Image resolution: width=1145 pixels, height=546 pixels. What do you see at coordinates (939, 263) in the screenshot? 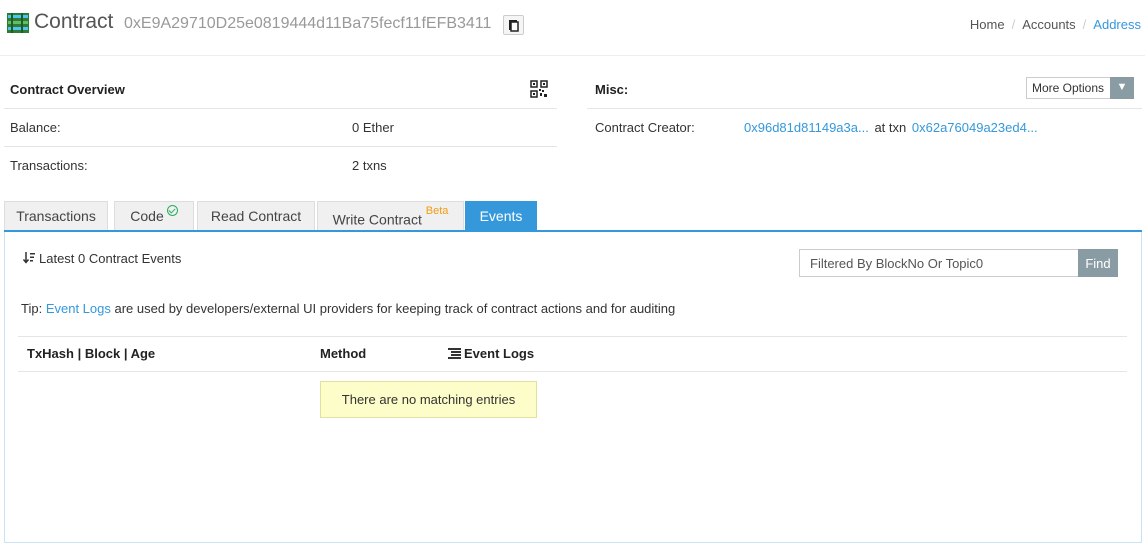
I see `filter-input` at bounding box center [939, 263].